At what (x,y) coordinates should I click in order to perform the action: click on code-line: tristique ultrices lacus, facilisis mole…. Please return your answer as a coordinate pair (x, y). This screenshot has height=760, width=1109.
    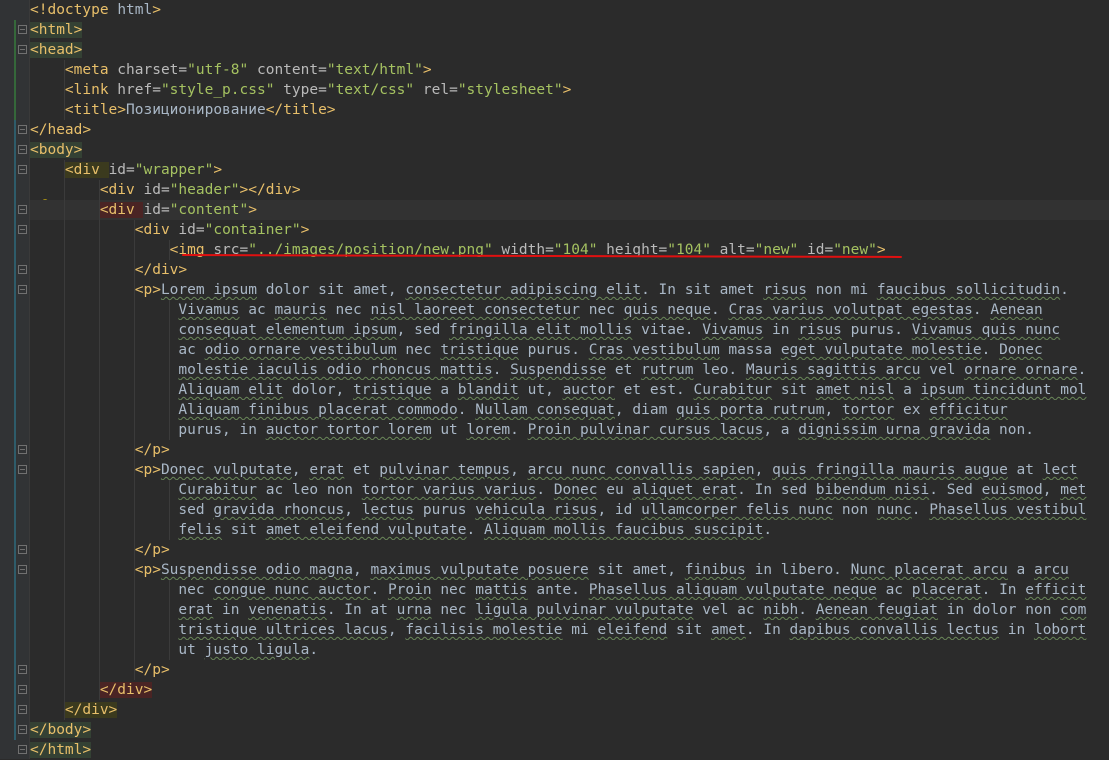
    Looking at the image, I should click on (569, 630).